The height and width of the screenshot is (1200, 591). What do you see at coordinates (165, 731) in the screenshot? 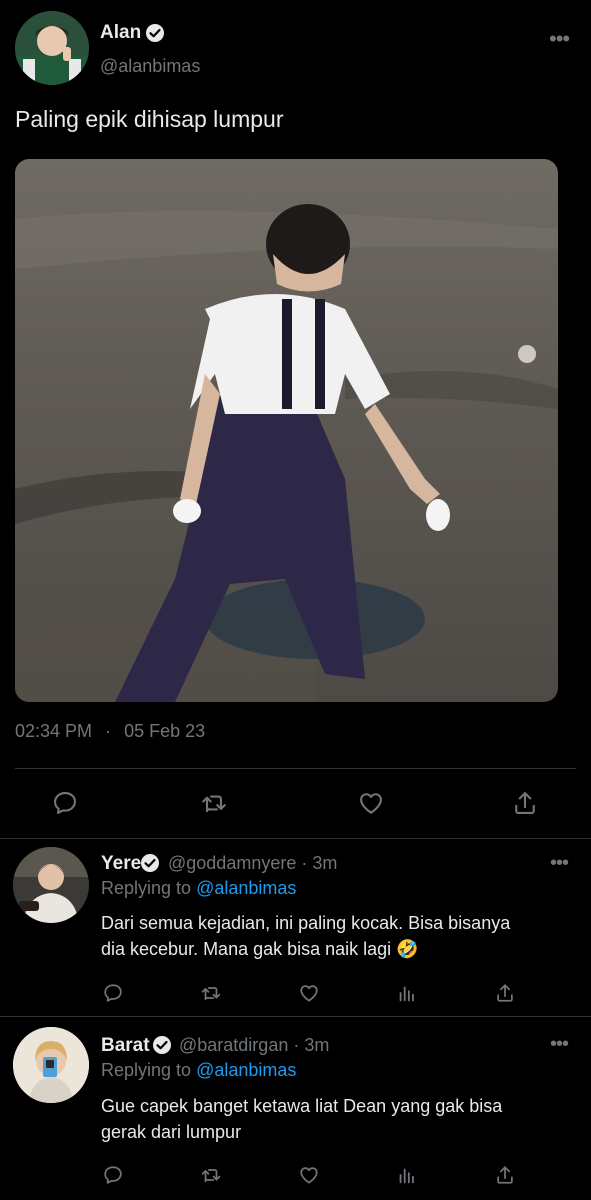
I see `tweet-date: 05 Feb 23` at bounding box center [165, 731].